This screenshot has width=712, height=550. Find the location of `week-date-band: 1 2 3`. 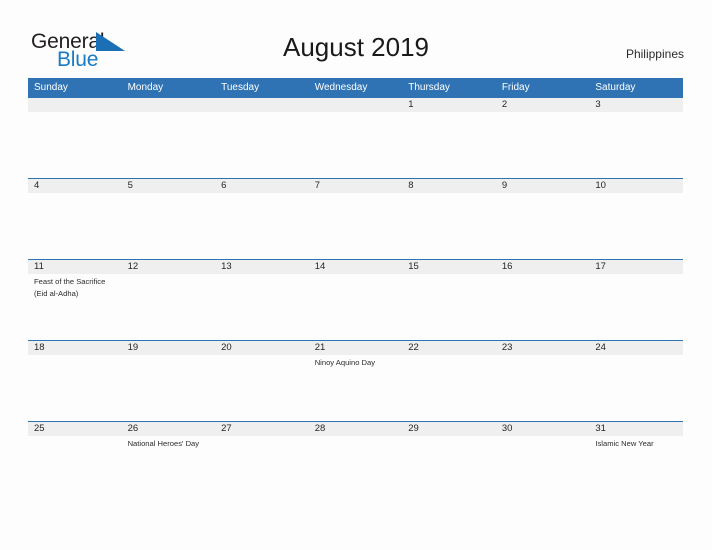

week-date-band: 1 2 3 is located at coordinates (355, 104).